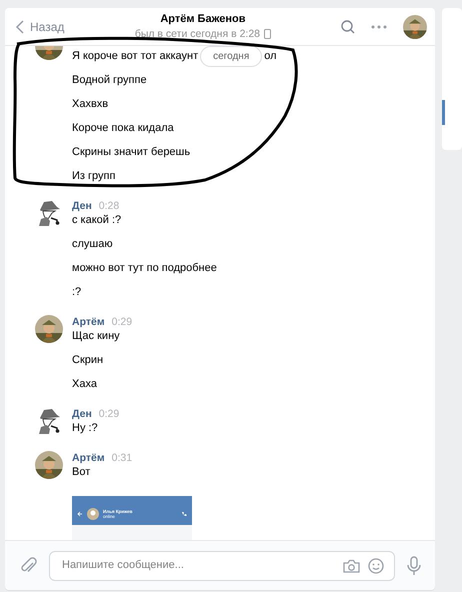 This screenshot has width=462, height=592. What do you see at coordinates (110, 80) in the screenshot?
I see `message-text: Водной группе` at bounding box center [110, 80].